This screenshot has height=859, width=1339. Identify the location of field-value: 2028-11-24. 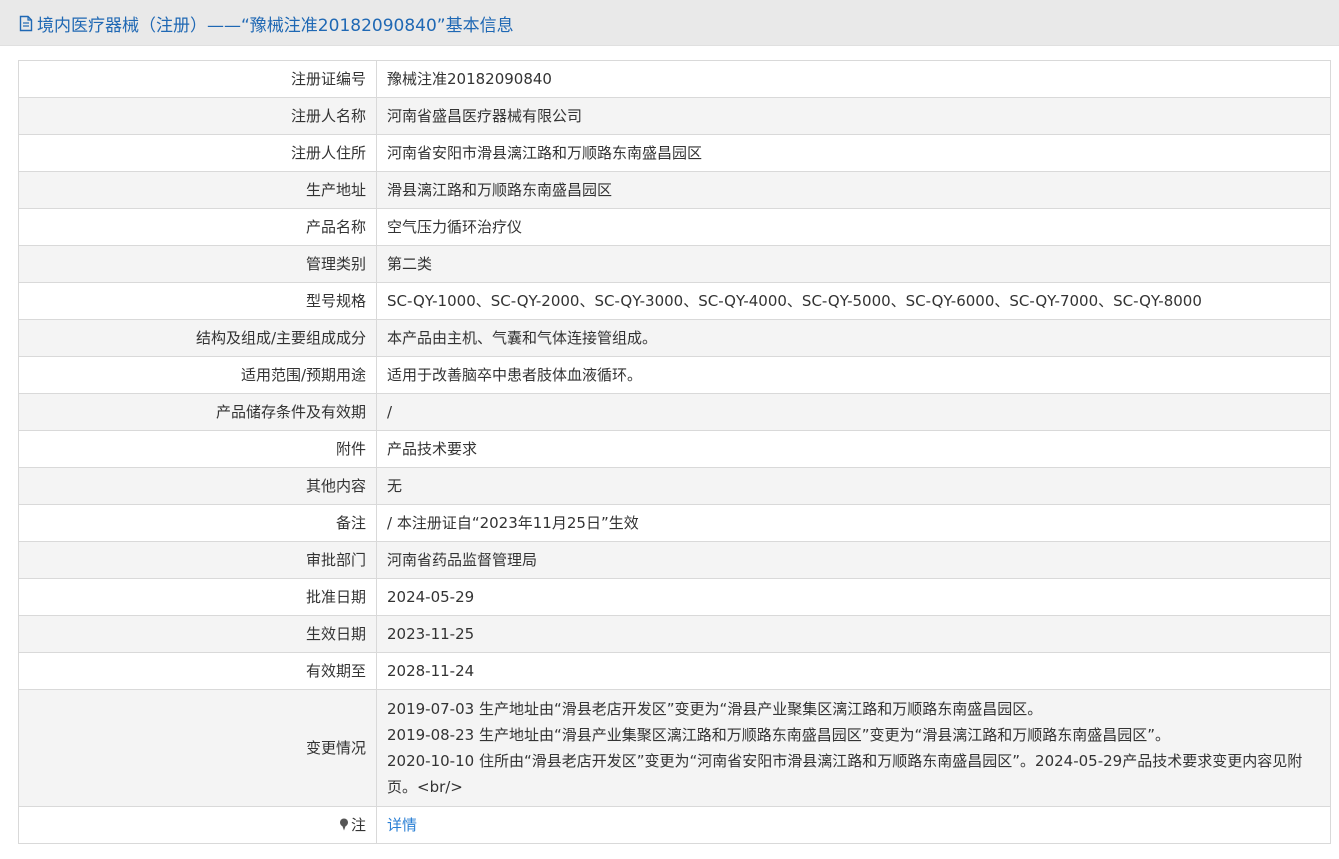
(853, 671).